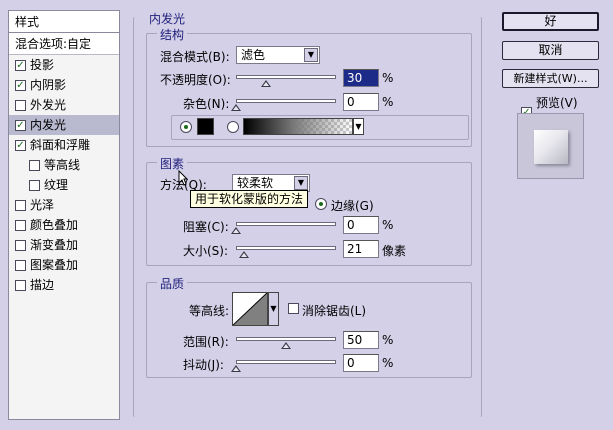 Image resolution: width=613 pixels, height=430 pixels. Describe the element at coordinates (54, 225) in the screenshot. I see `style-item-label: 颜色叠加` at that location.